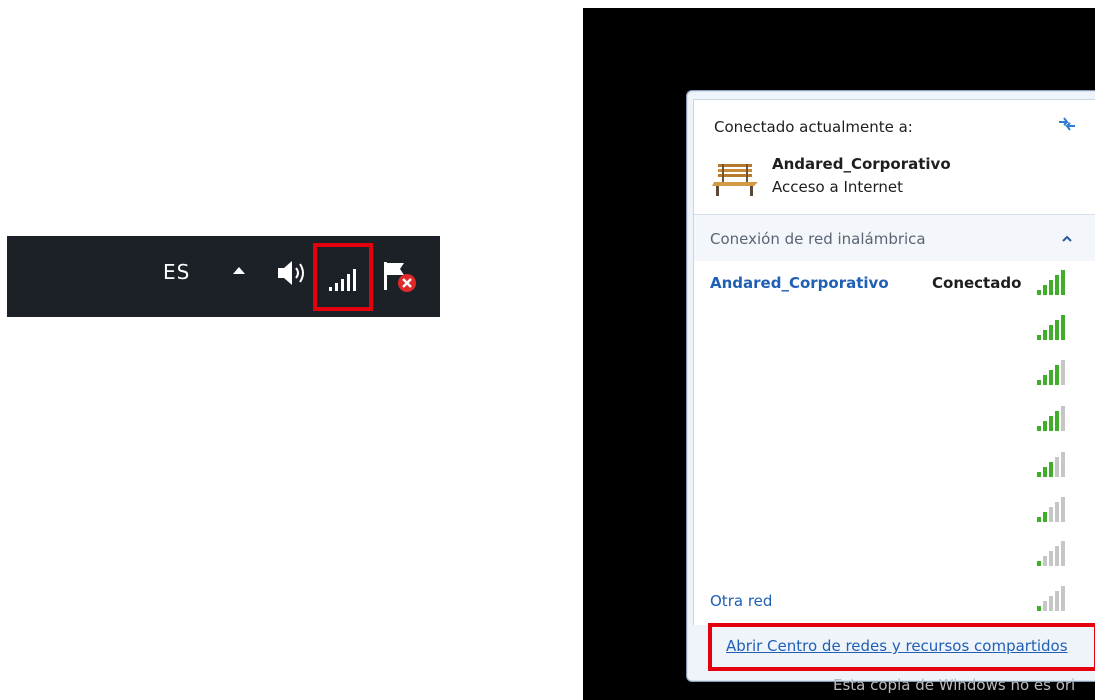 This screenshot has width=1095, height=700. I want to click on current-network-access: Acceso a Internet, so click(838, 187).